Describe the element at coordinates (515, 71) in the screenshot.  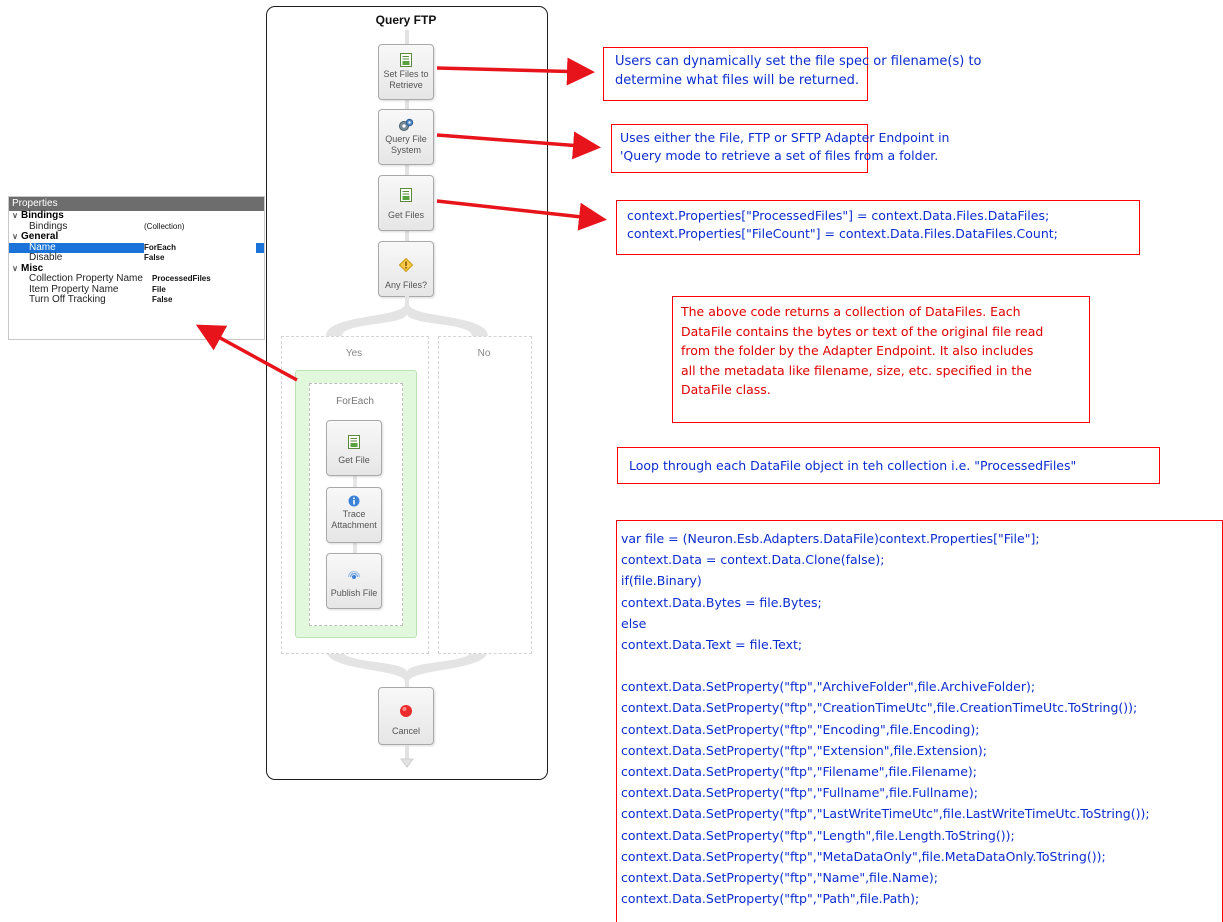
I see `arrow-set-files` at that location.